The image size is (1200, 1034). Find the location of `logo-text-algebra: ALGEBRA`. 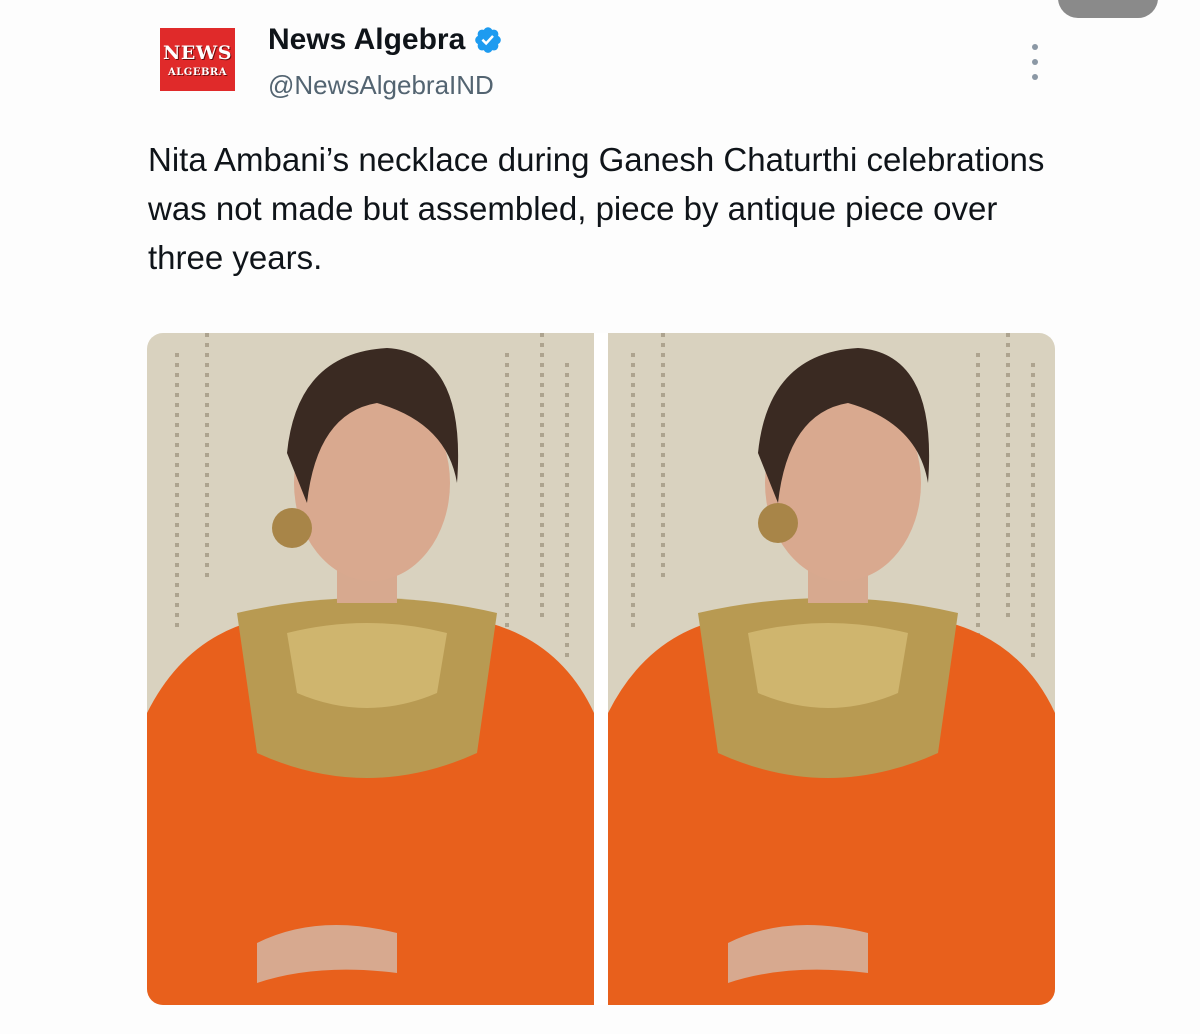

logo-text-algebra: ALGEBRA is located at coordinates (197, 72).